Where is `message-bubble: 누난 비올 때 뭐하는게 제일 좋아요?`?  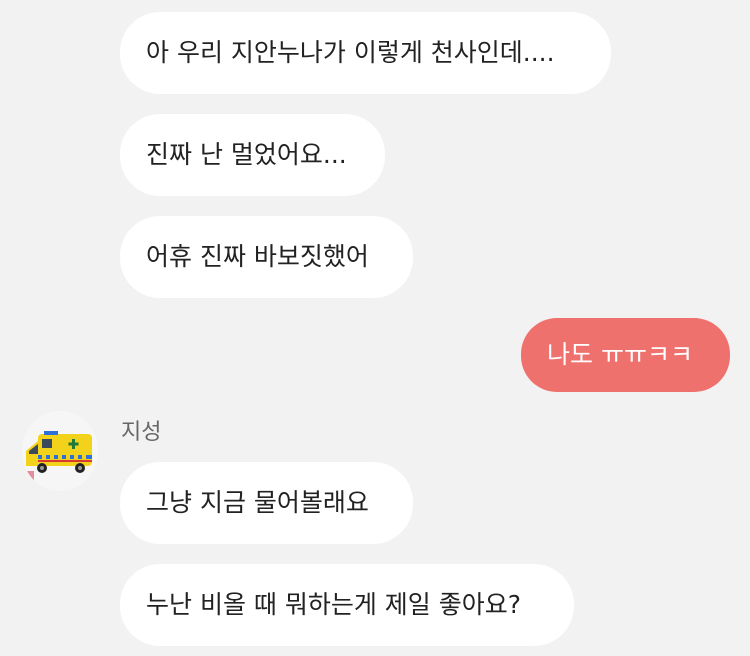 message-bubble: 누난 비올 때 뭐하는게 제일 좋아요? is located at coordinates (347, 605).